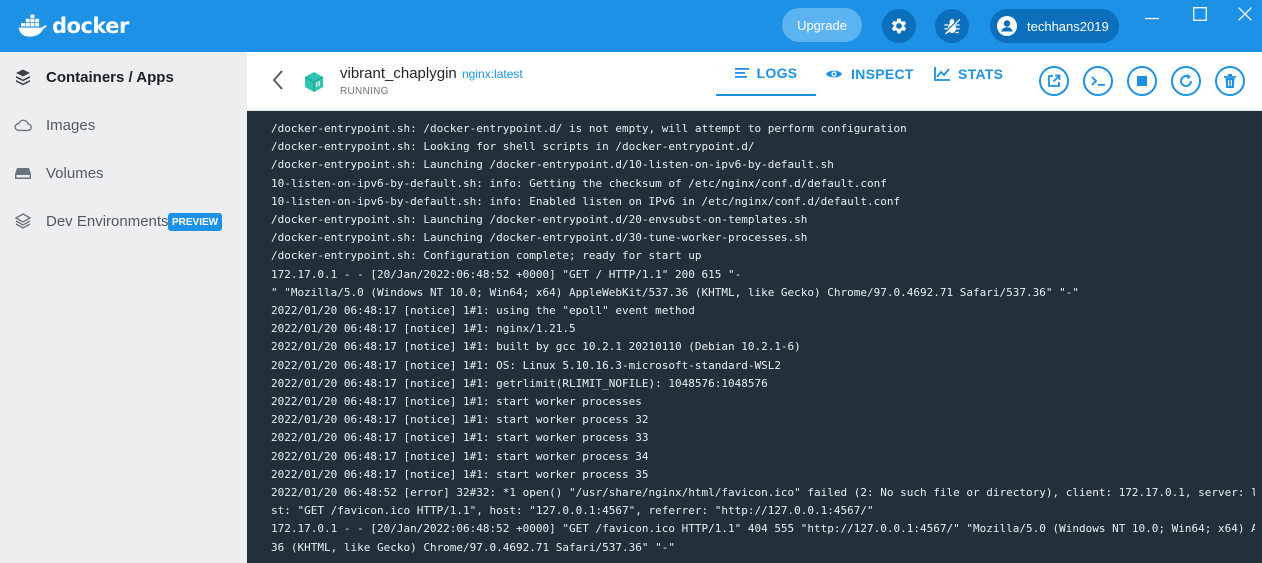 This screenshot has width=1262, height=563. I want to click on layers-icon, so click(23, 221).